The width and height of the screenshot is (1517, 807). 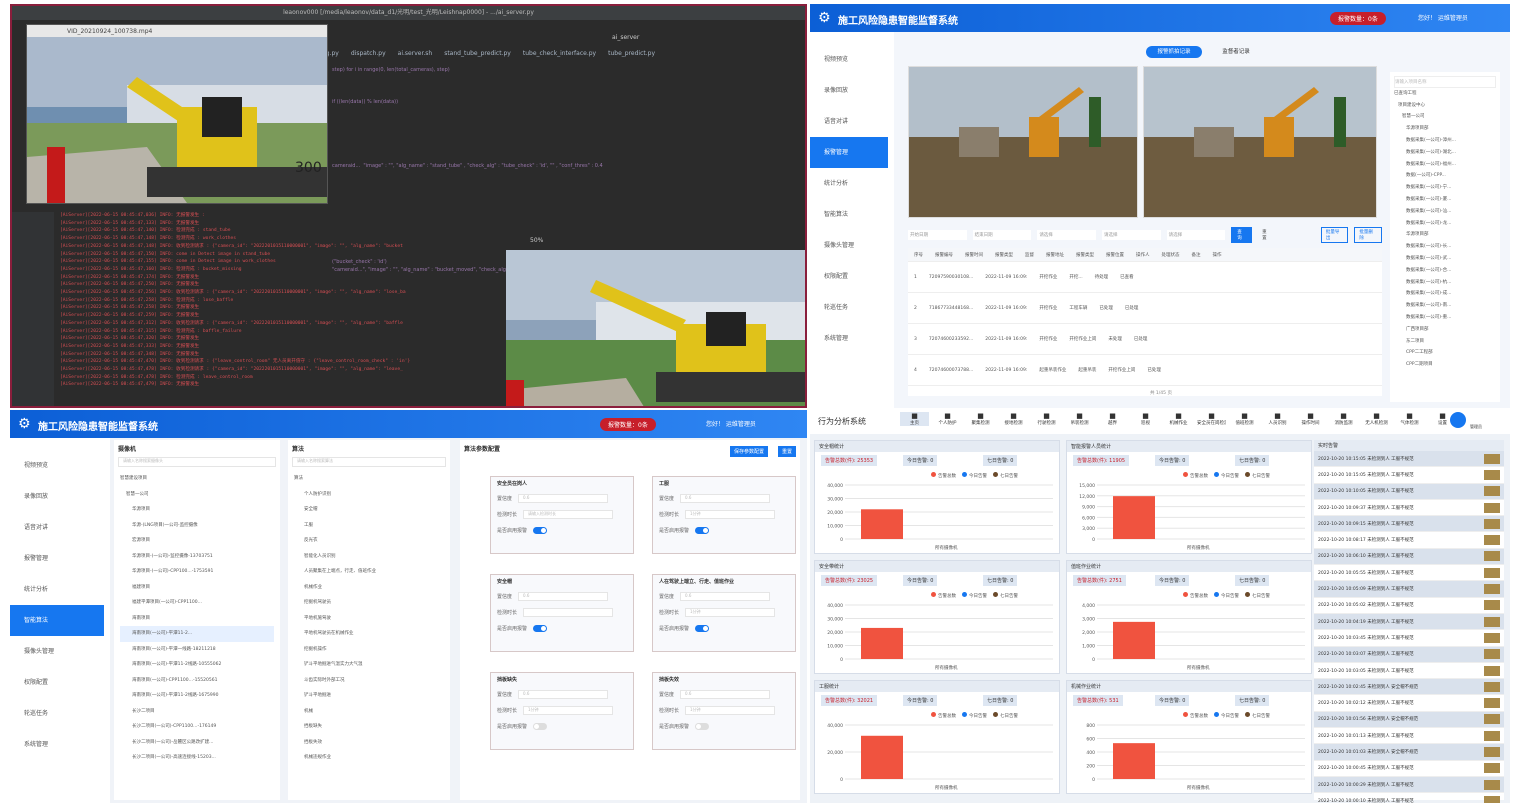 I want to click on sidebar-item: 智能算法, so click(x=852, y=214).